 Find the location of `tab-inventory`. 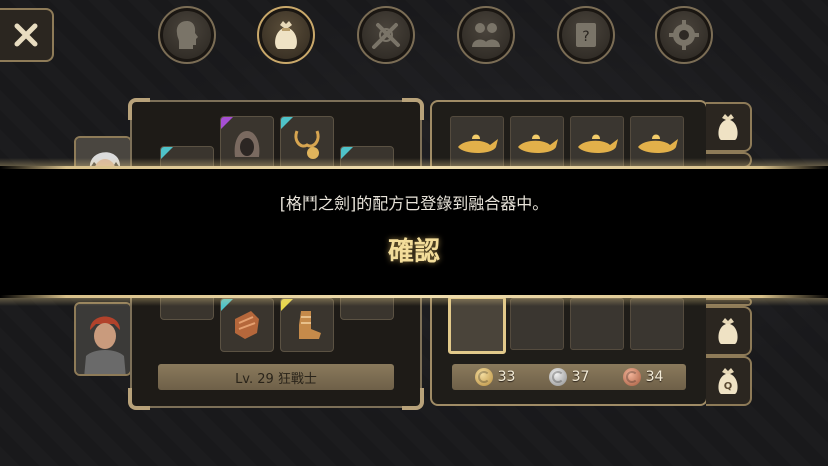

tab-inventory is located at coordinates (286, 35).